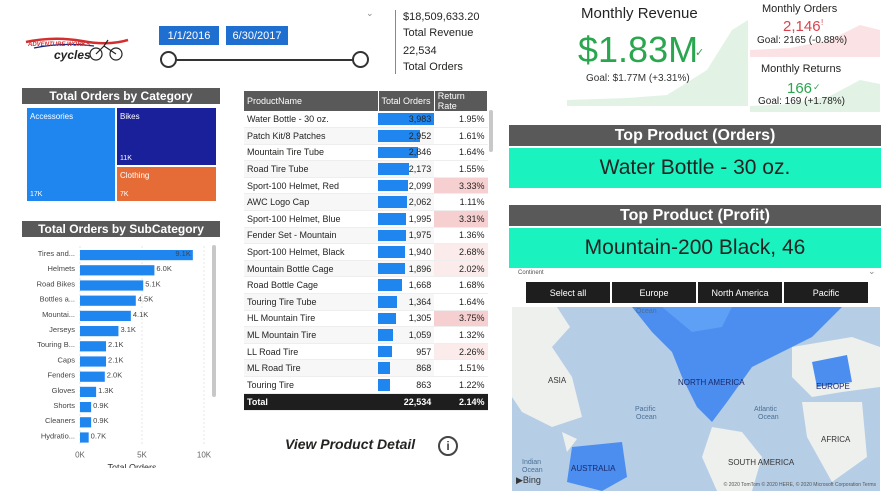 The height and width of the screenshot is (492, 883). Describe the element at coordinates (448, 446) in the screenshot. I see `info-icon: i` at that location.